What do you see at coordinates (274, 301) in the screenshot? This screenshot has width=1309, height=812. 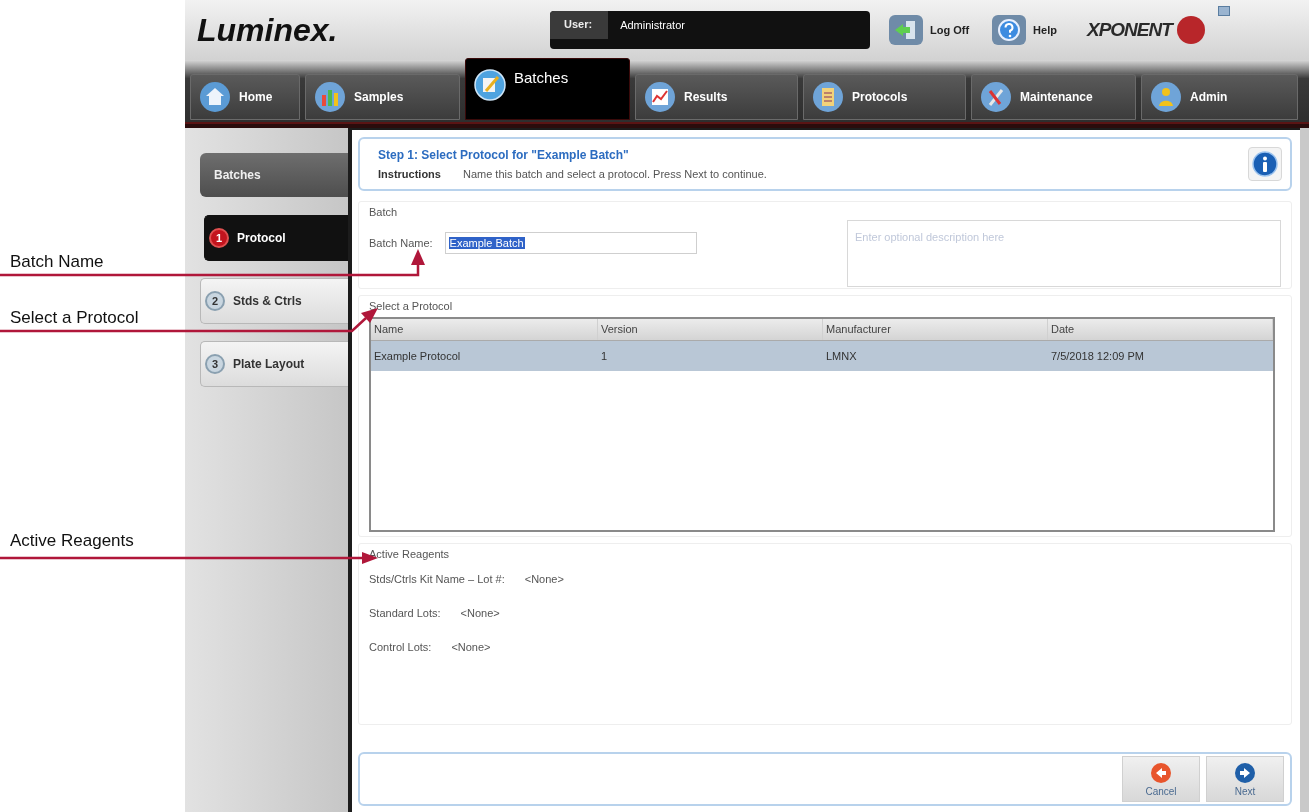 I see `step-tab: 2 Stds & Ctrls` at bounding box center [274, 301].